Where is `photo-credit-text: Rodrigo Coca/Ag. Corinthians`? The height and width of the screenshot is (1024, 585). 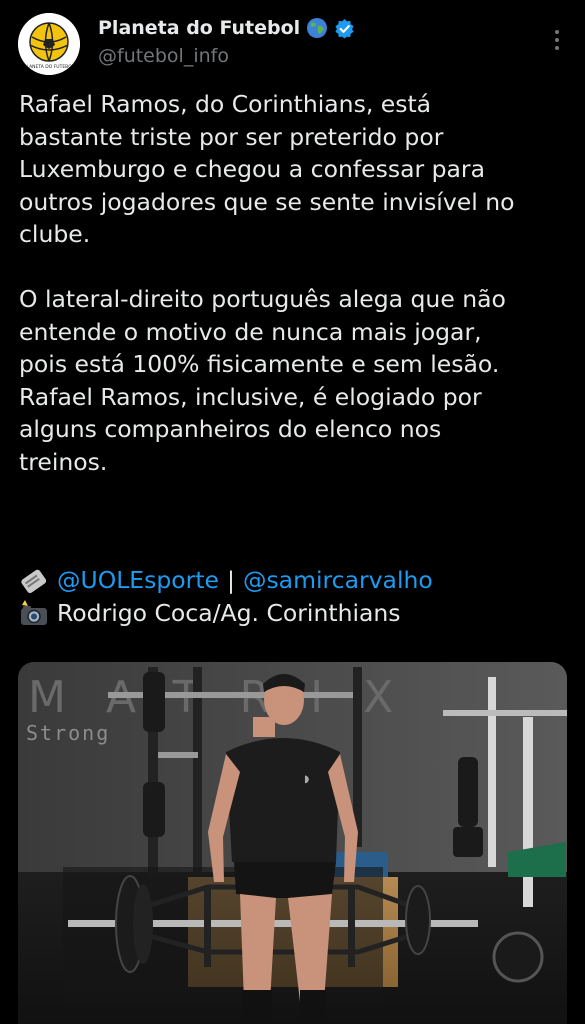
photo-credit-text: Rodrigo Coca/Ag. Corinthians is located at coordinates (229, 612).